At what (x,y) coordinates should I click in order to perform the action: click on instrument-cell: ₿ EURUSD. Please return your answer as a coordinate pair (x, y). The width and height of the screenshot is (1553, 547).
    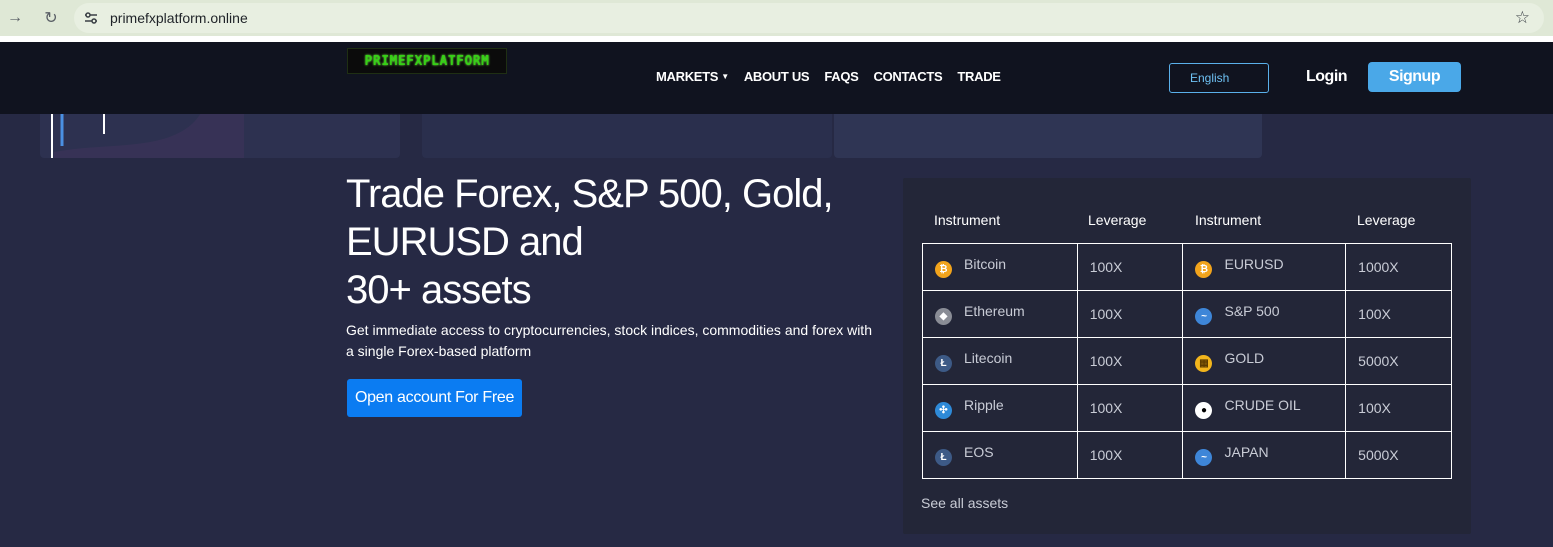
    Looking at the image, I should click on (1264, 267).